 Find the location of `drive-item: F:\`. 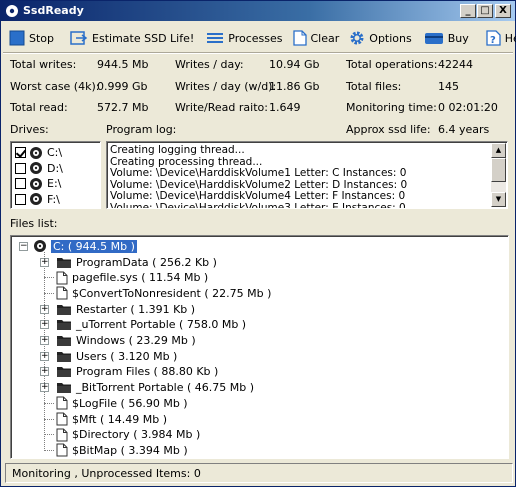

drive-item: F:\ is located at coordinates (37, 199).